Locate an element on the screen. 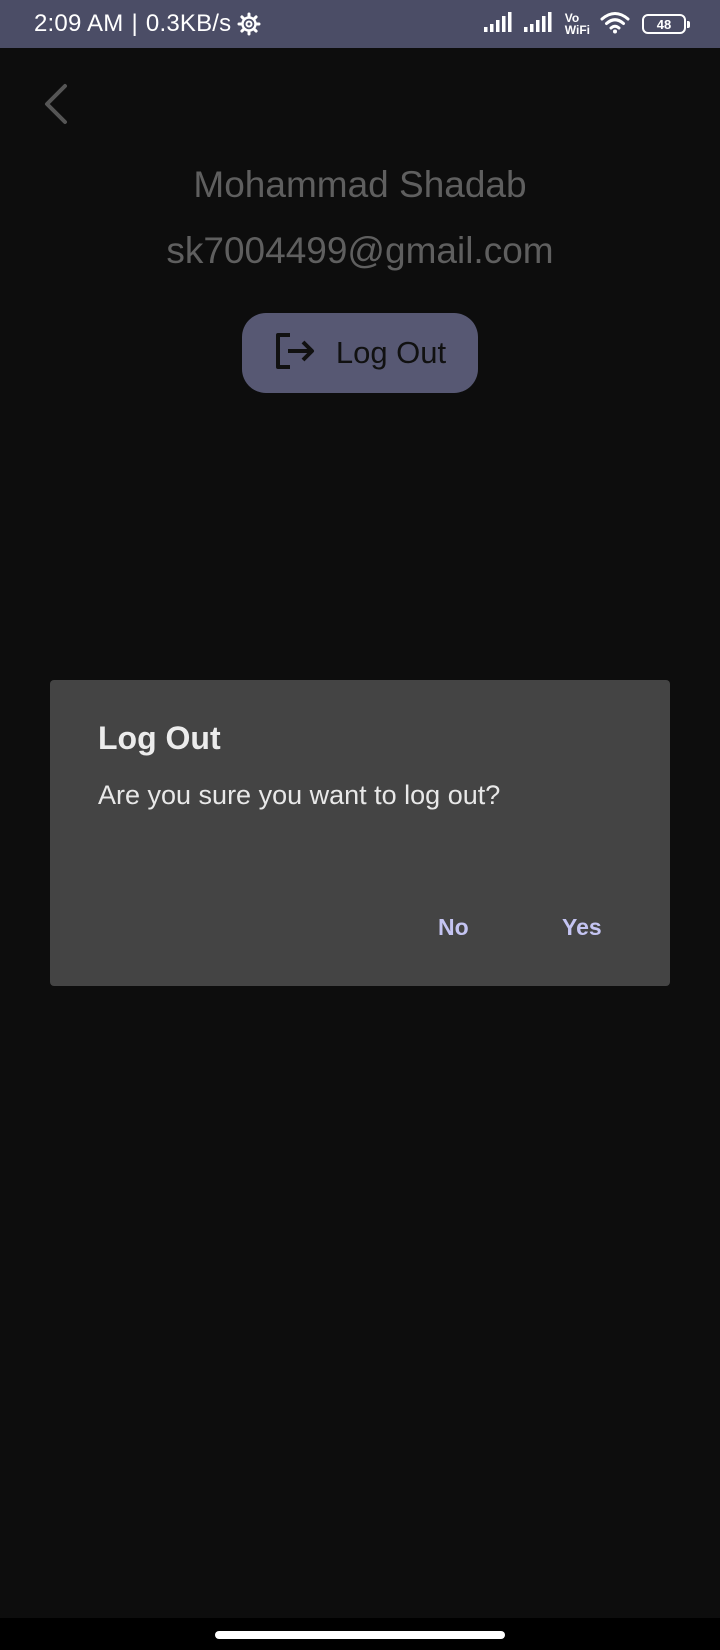 The image size is (720, 1650). vowifi-icon: Vo WiFi is located at coordinates (577, 24).